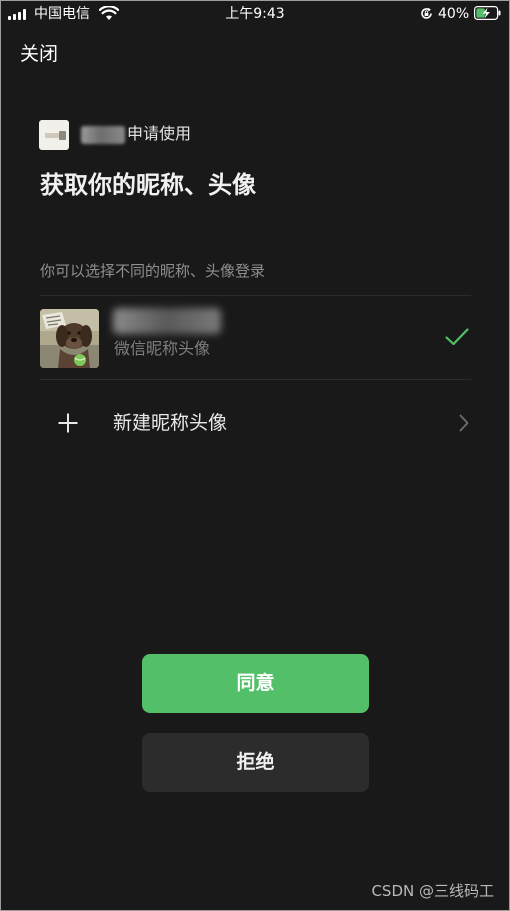 This screenshot has width=510, height=911. What do you see at coordinates (255, 683) in the screenshot?
I see `agree-button: 同意` at bounding box center [255, 683].